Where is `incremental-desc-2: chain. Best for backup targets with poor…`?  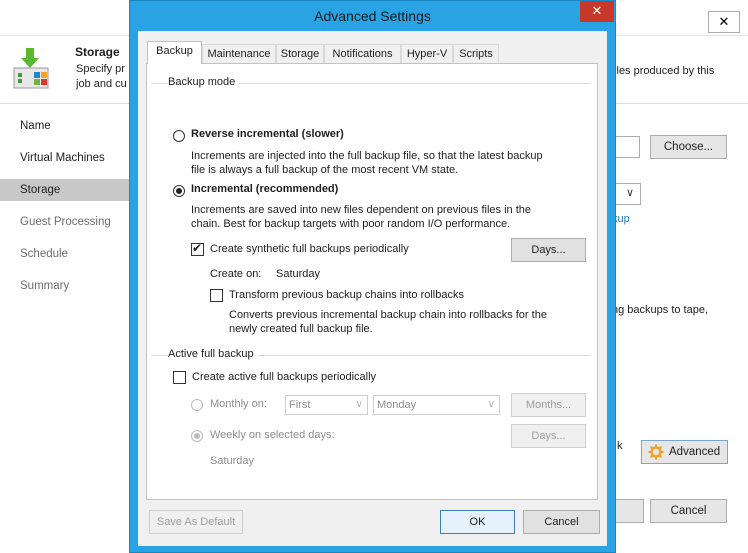
incremental-desc-2: chain. Best for backup targets with poor… is located at coordinates (351, 224).